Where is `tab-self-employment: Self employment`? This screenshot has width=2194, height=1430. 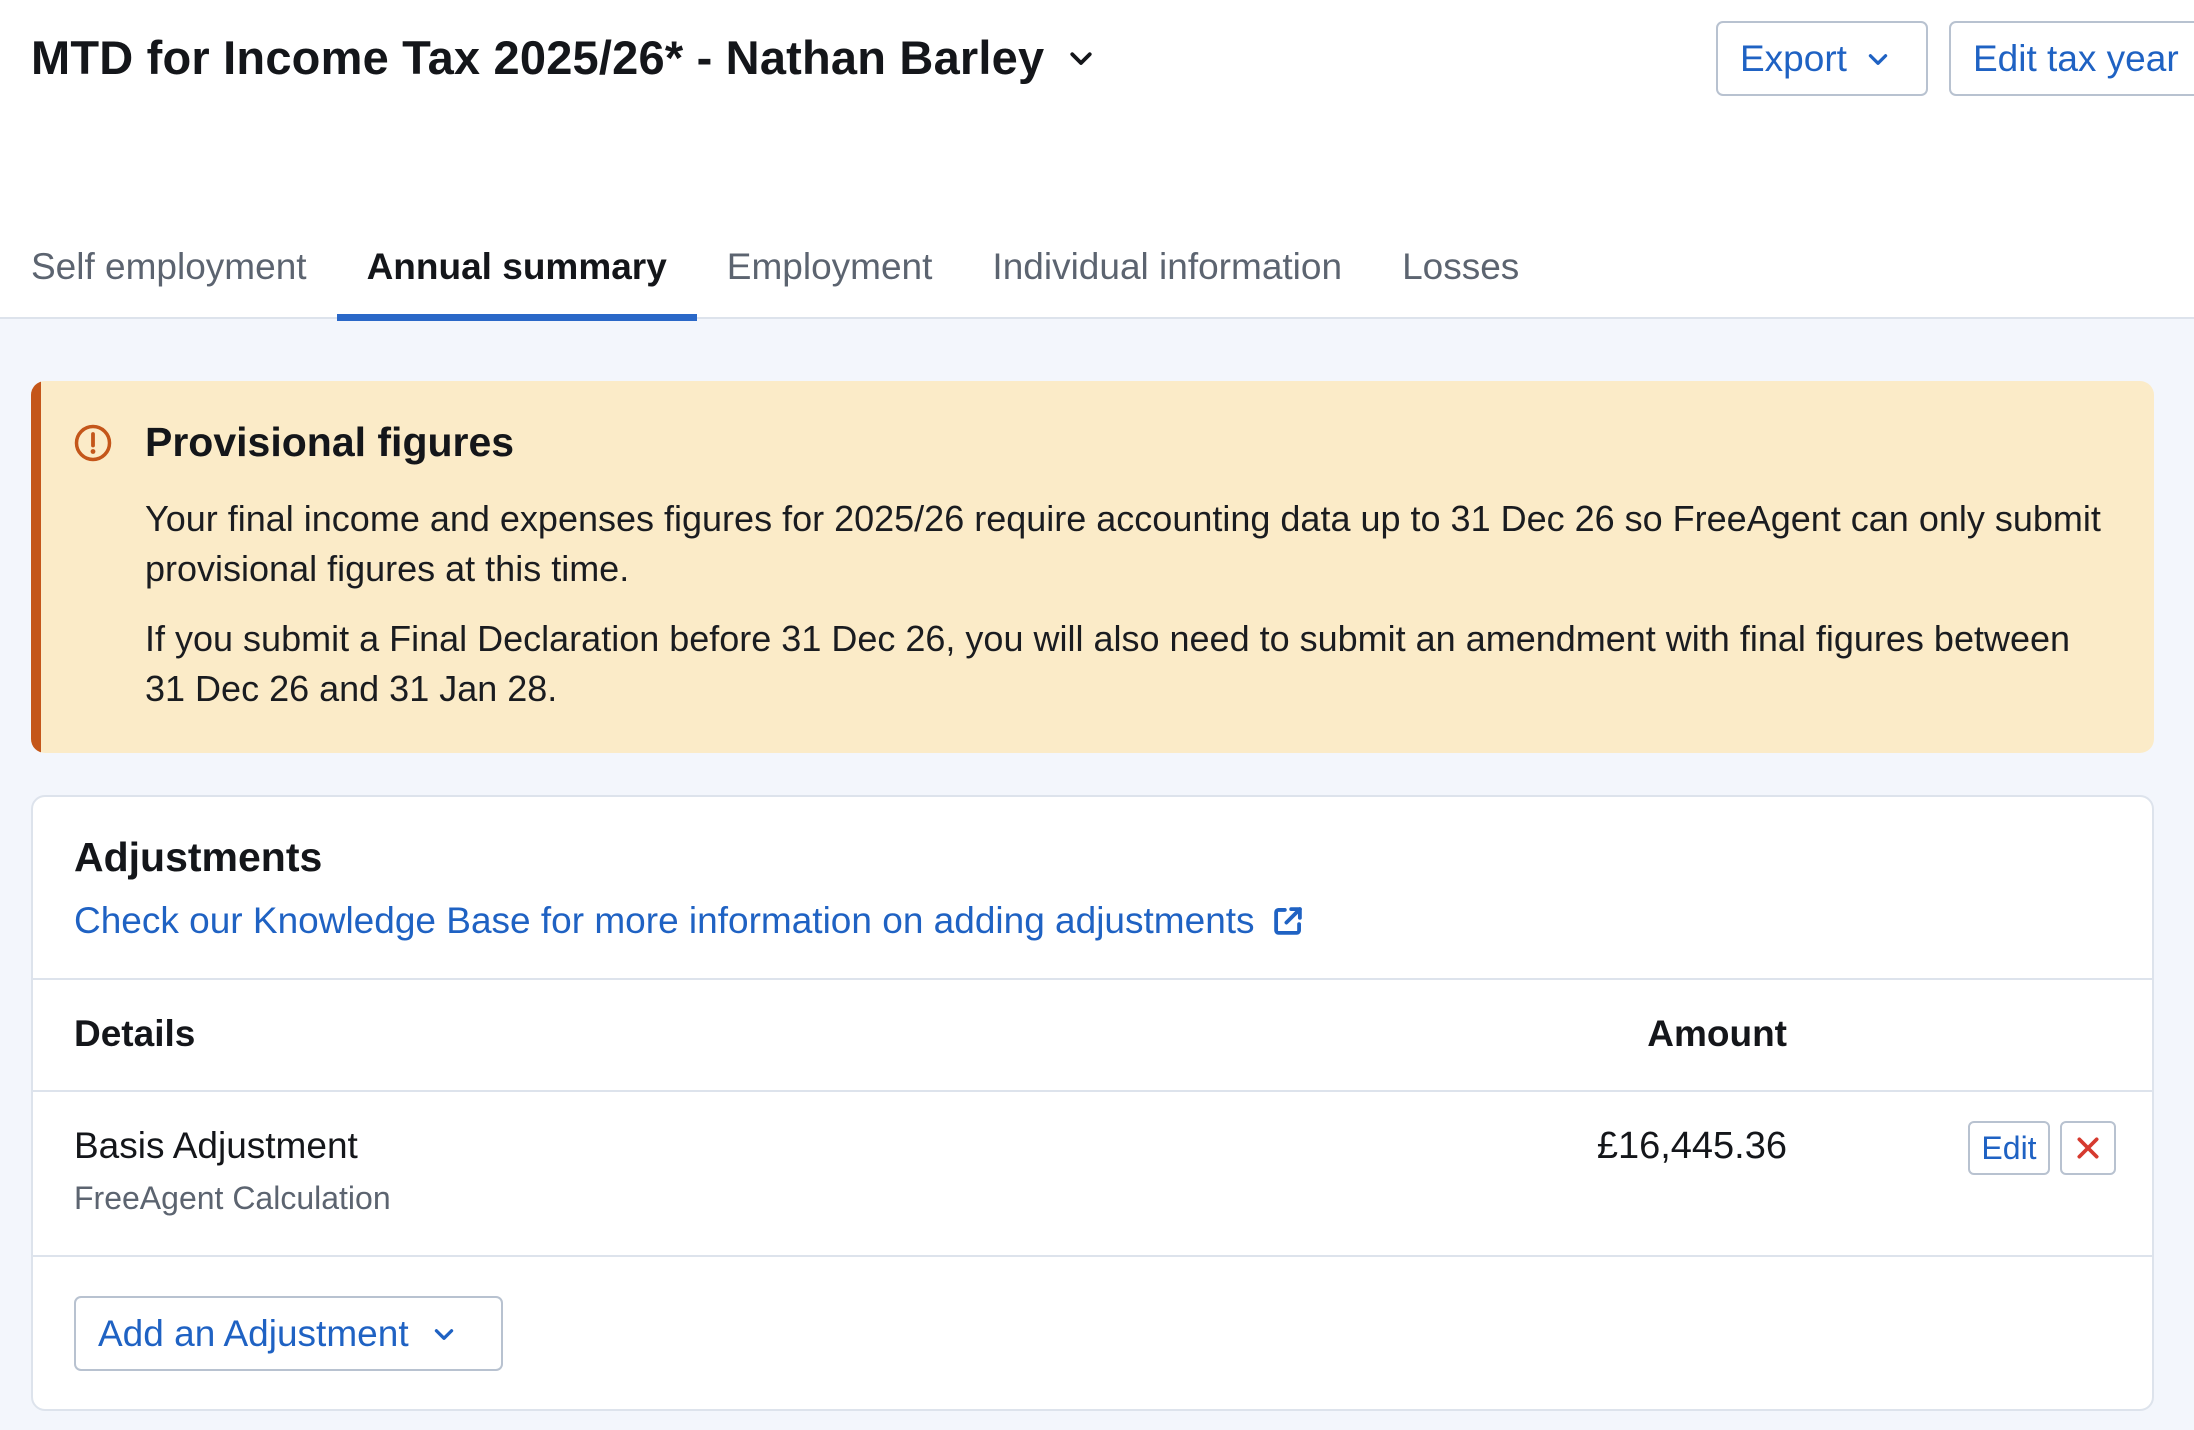 tab-self-employment: Self employment is located at coordinates (168, 278).